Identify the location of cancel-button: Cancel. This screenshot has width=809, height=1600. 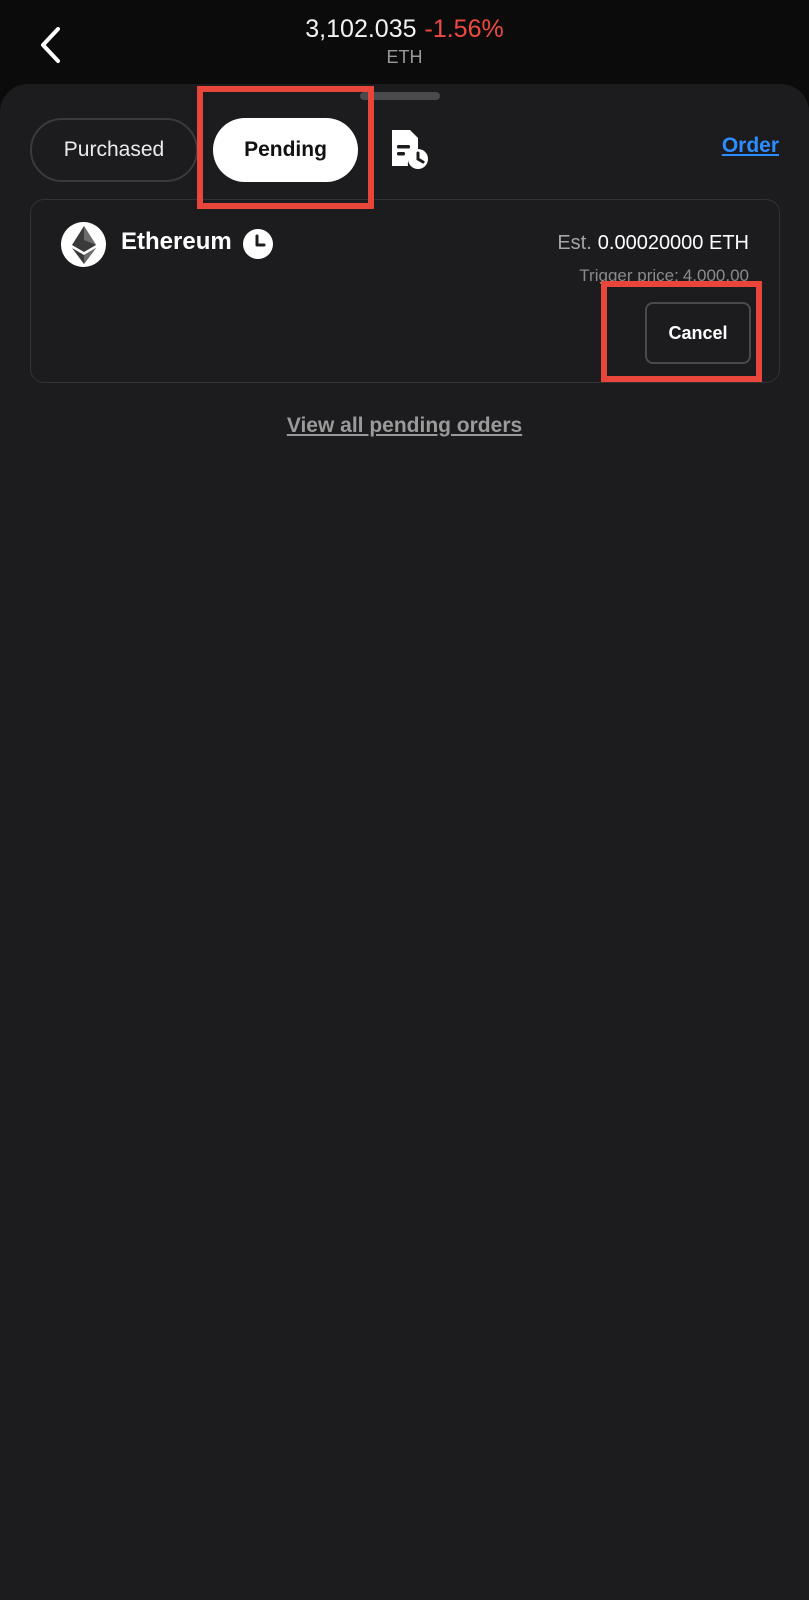
(698, 333).